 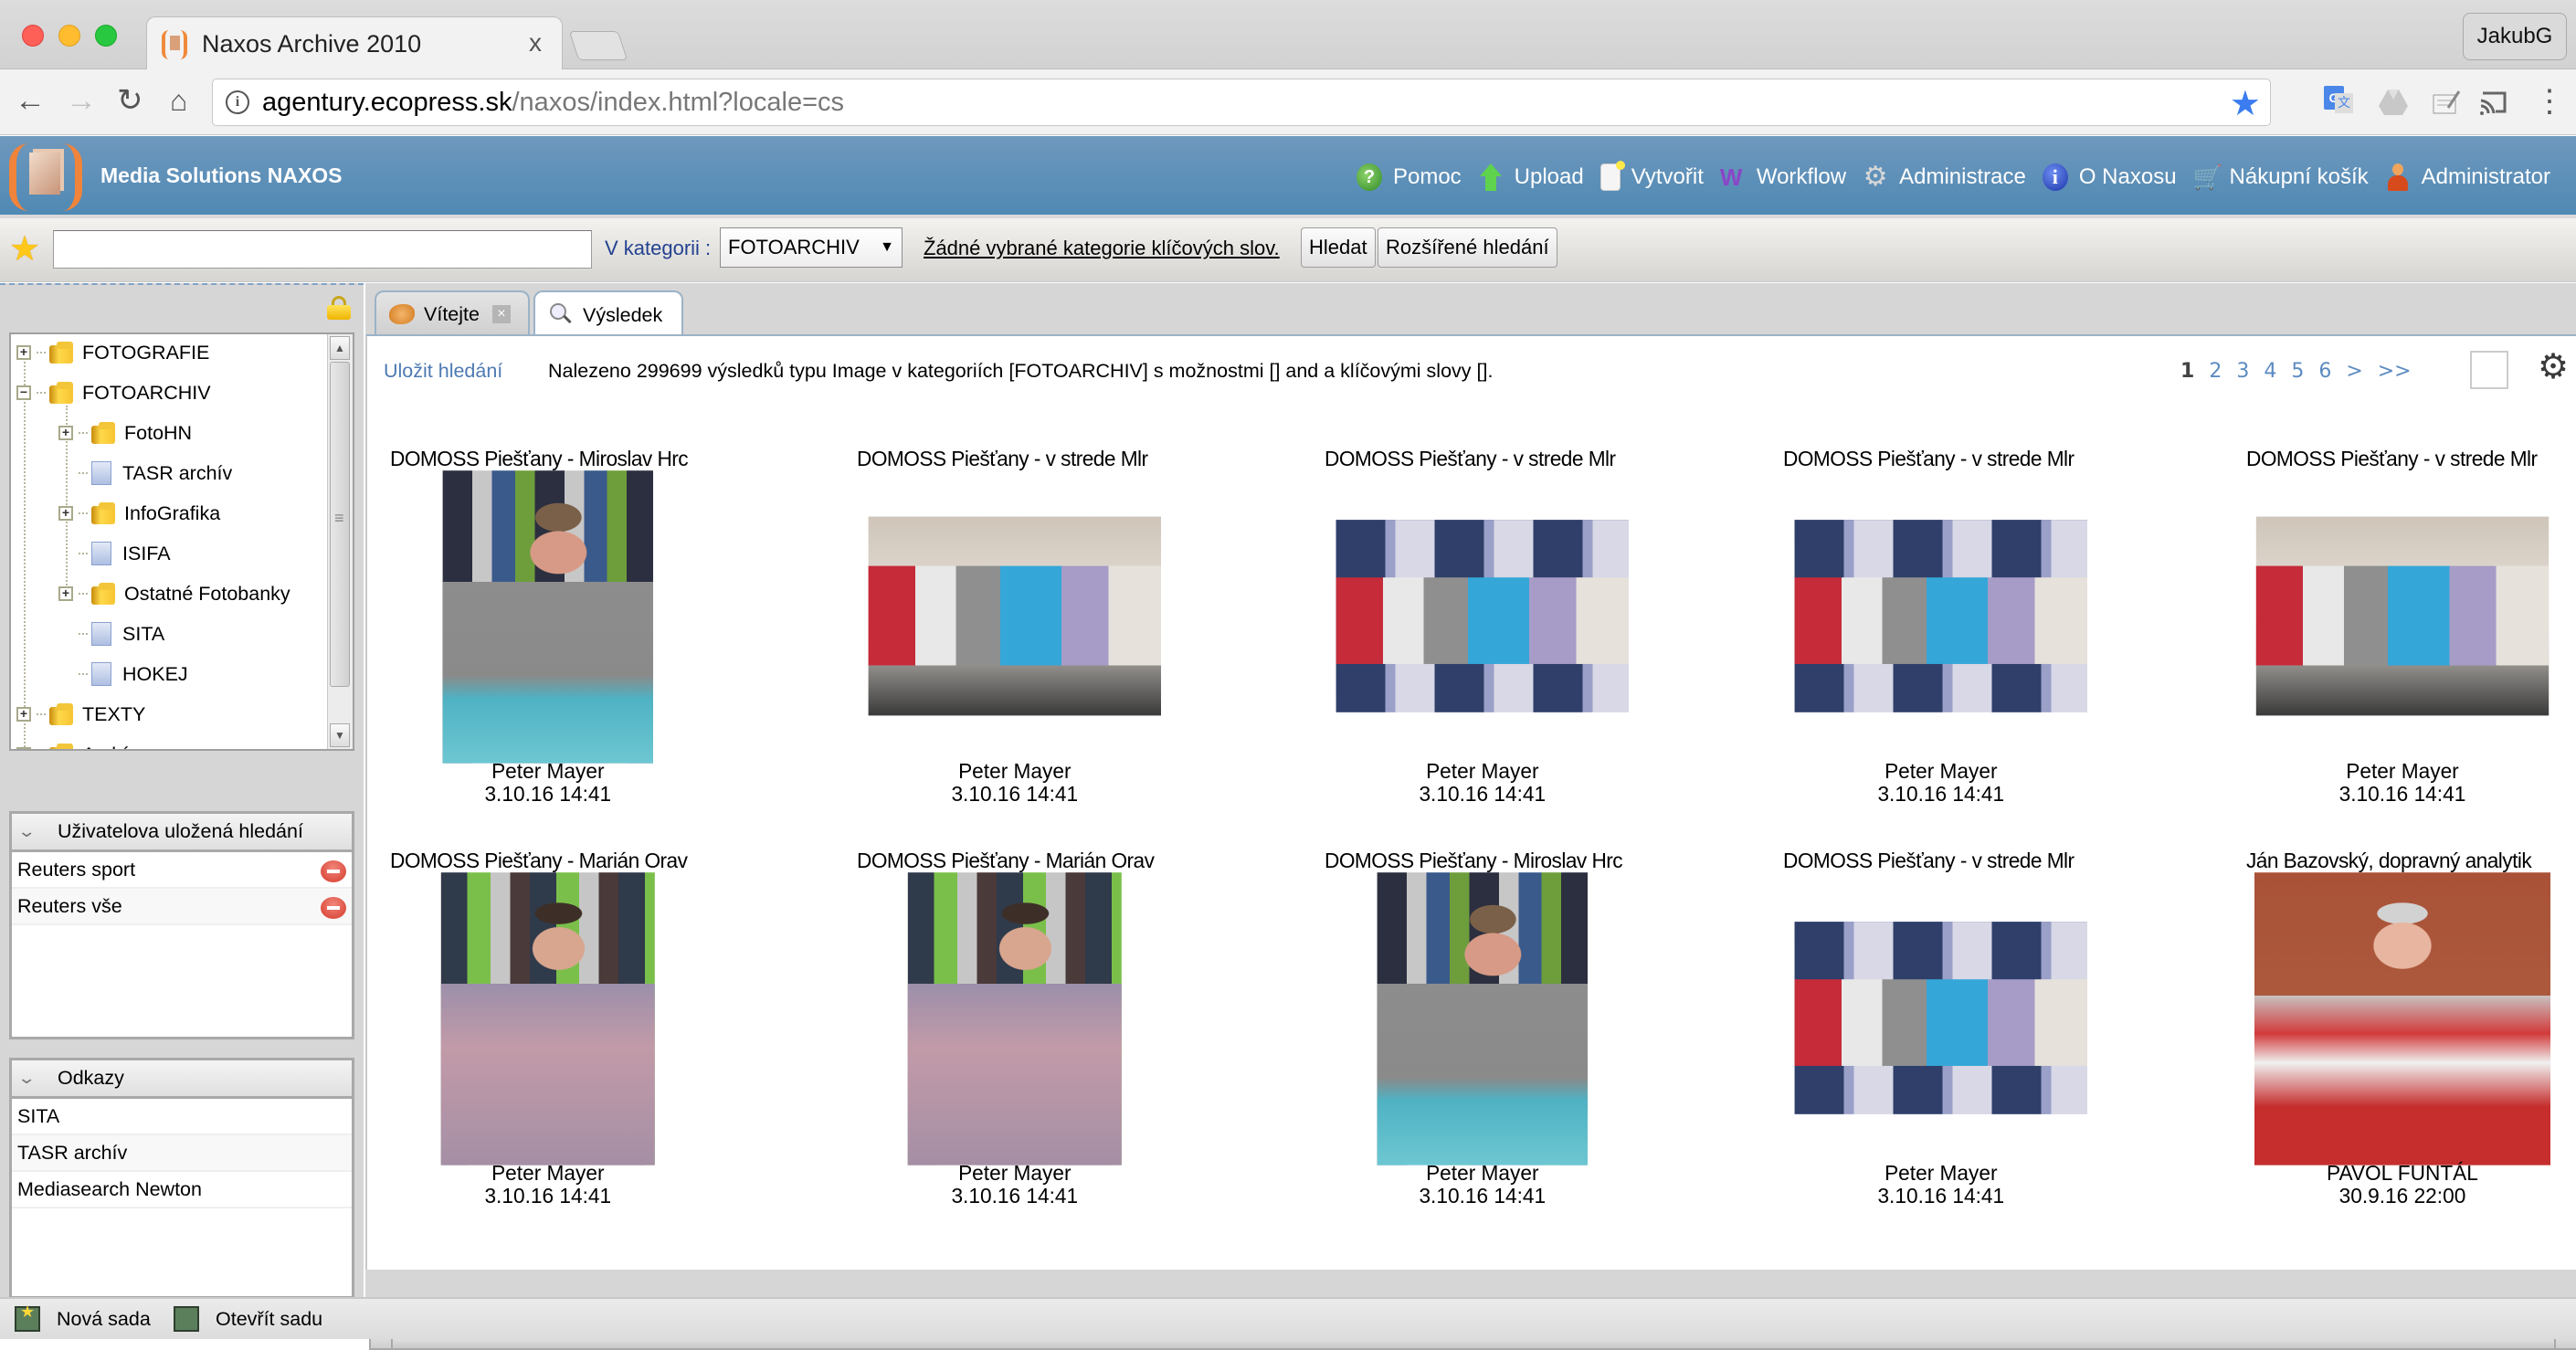 What do you see at coordinates (80, 715) in the screenshot?
I see `tree-item: + TEXTY` at bounding box center [80, 715].